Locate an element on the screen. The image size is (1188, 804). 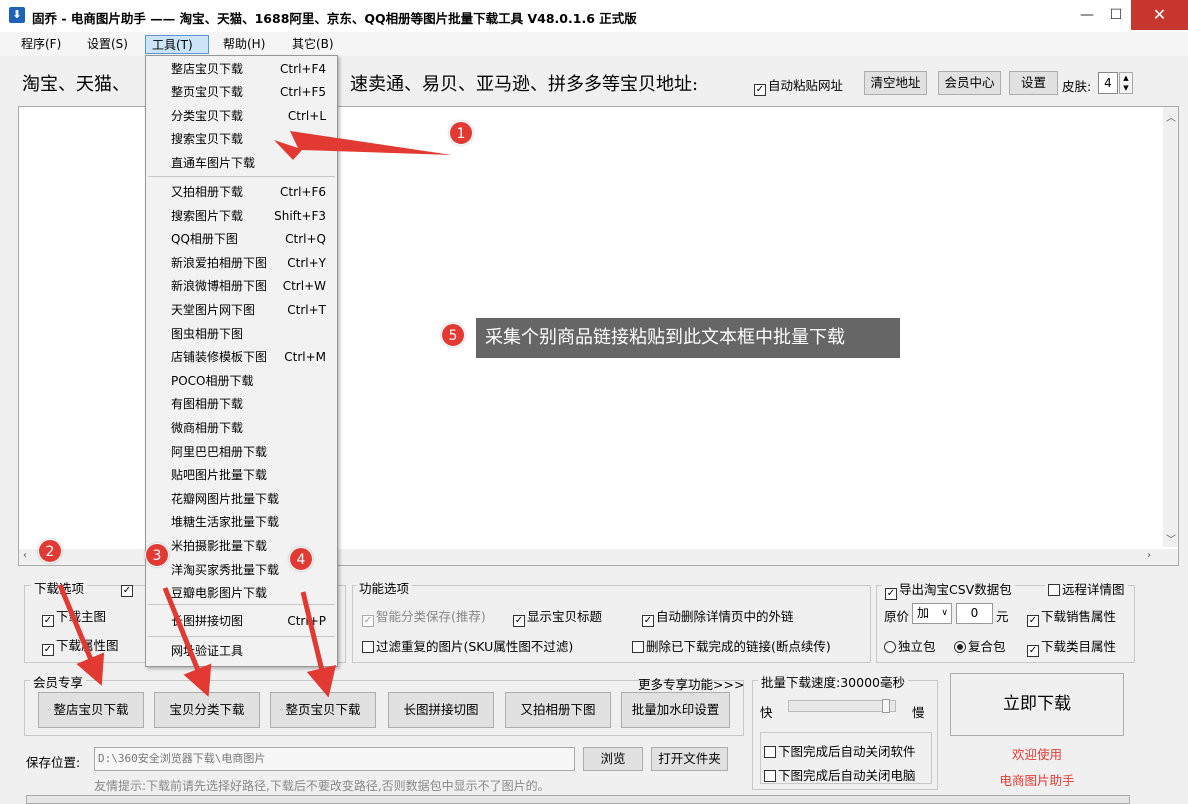
annotation-badge-3: 3 is located at coordinates (157, 555).